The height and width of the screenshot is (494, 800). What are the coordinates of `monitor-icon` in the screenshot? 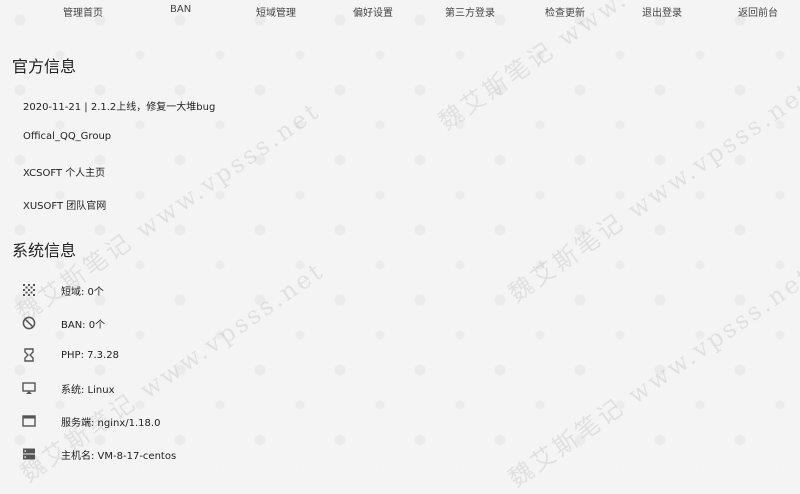 It's located at (31, 388).